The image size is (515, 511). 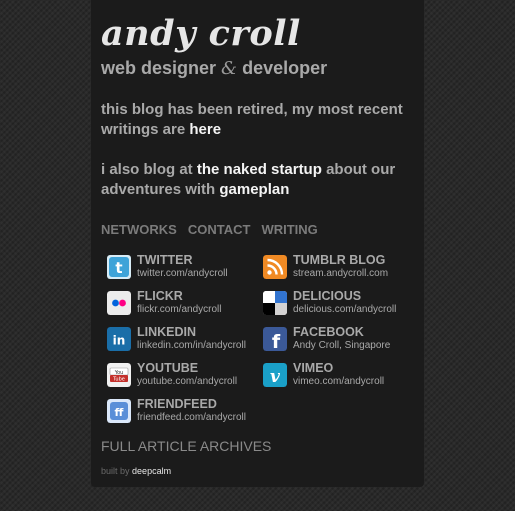 I want to click on svg-text: ff, so click(x=119, y=412).